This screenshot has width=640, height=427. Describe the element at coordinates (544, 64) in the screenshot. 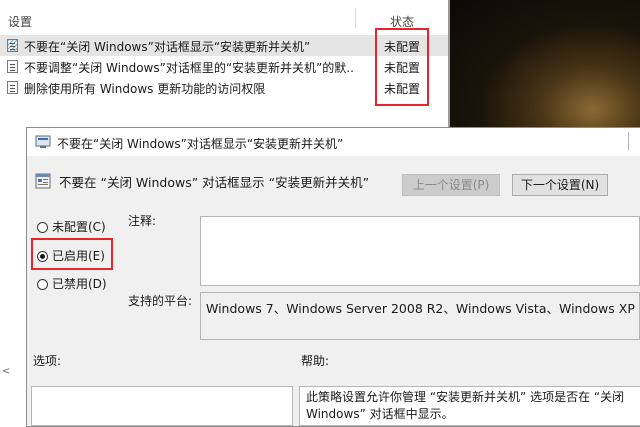

I see `desktop-wallpaper` at that location.